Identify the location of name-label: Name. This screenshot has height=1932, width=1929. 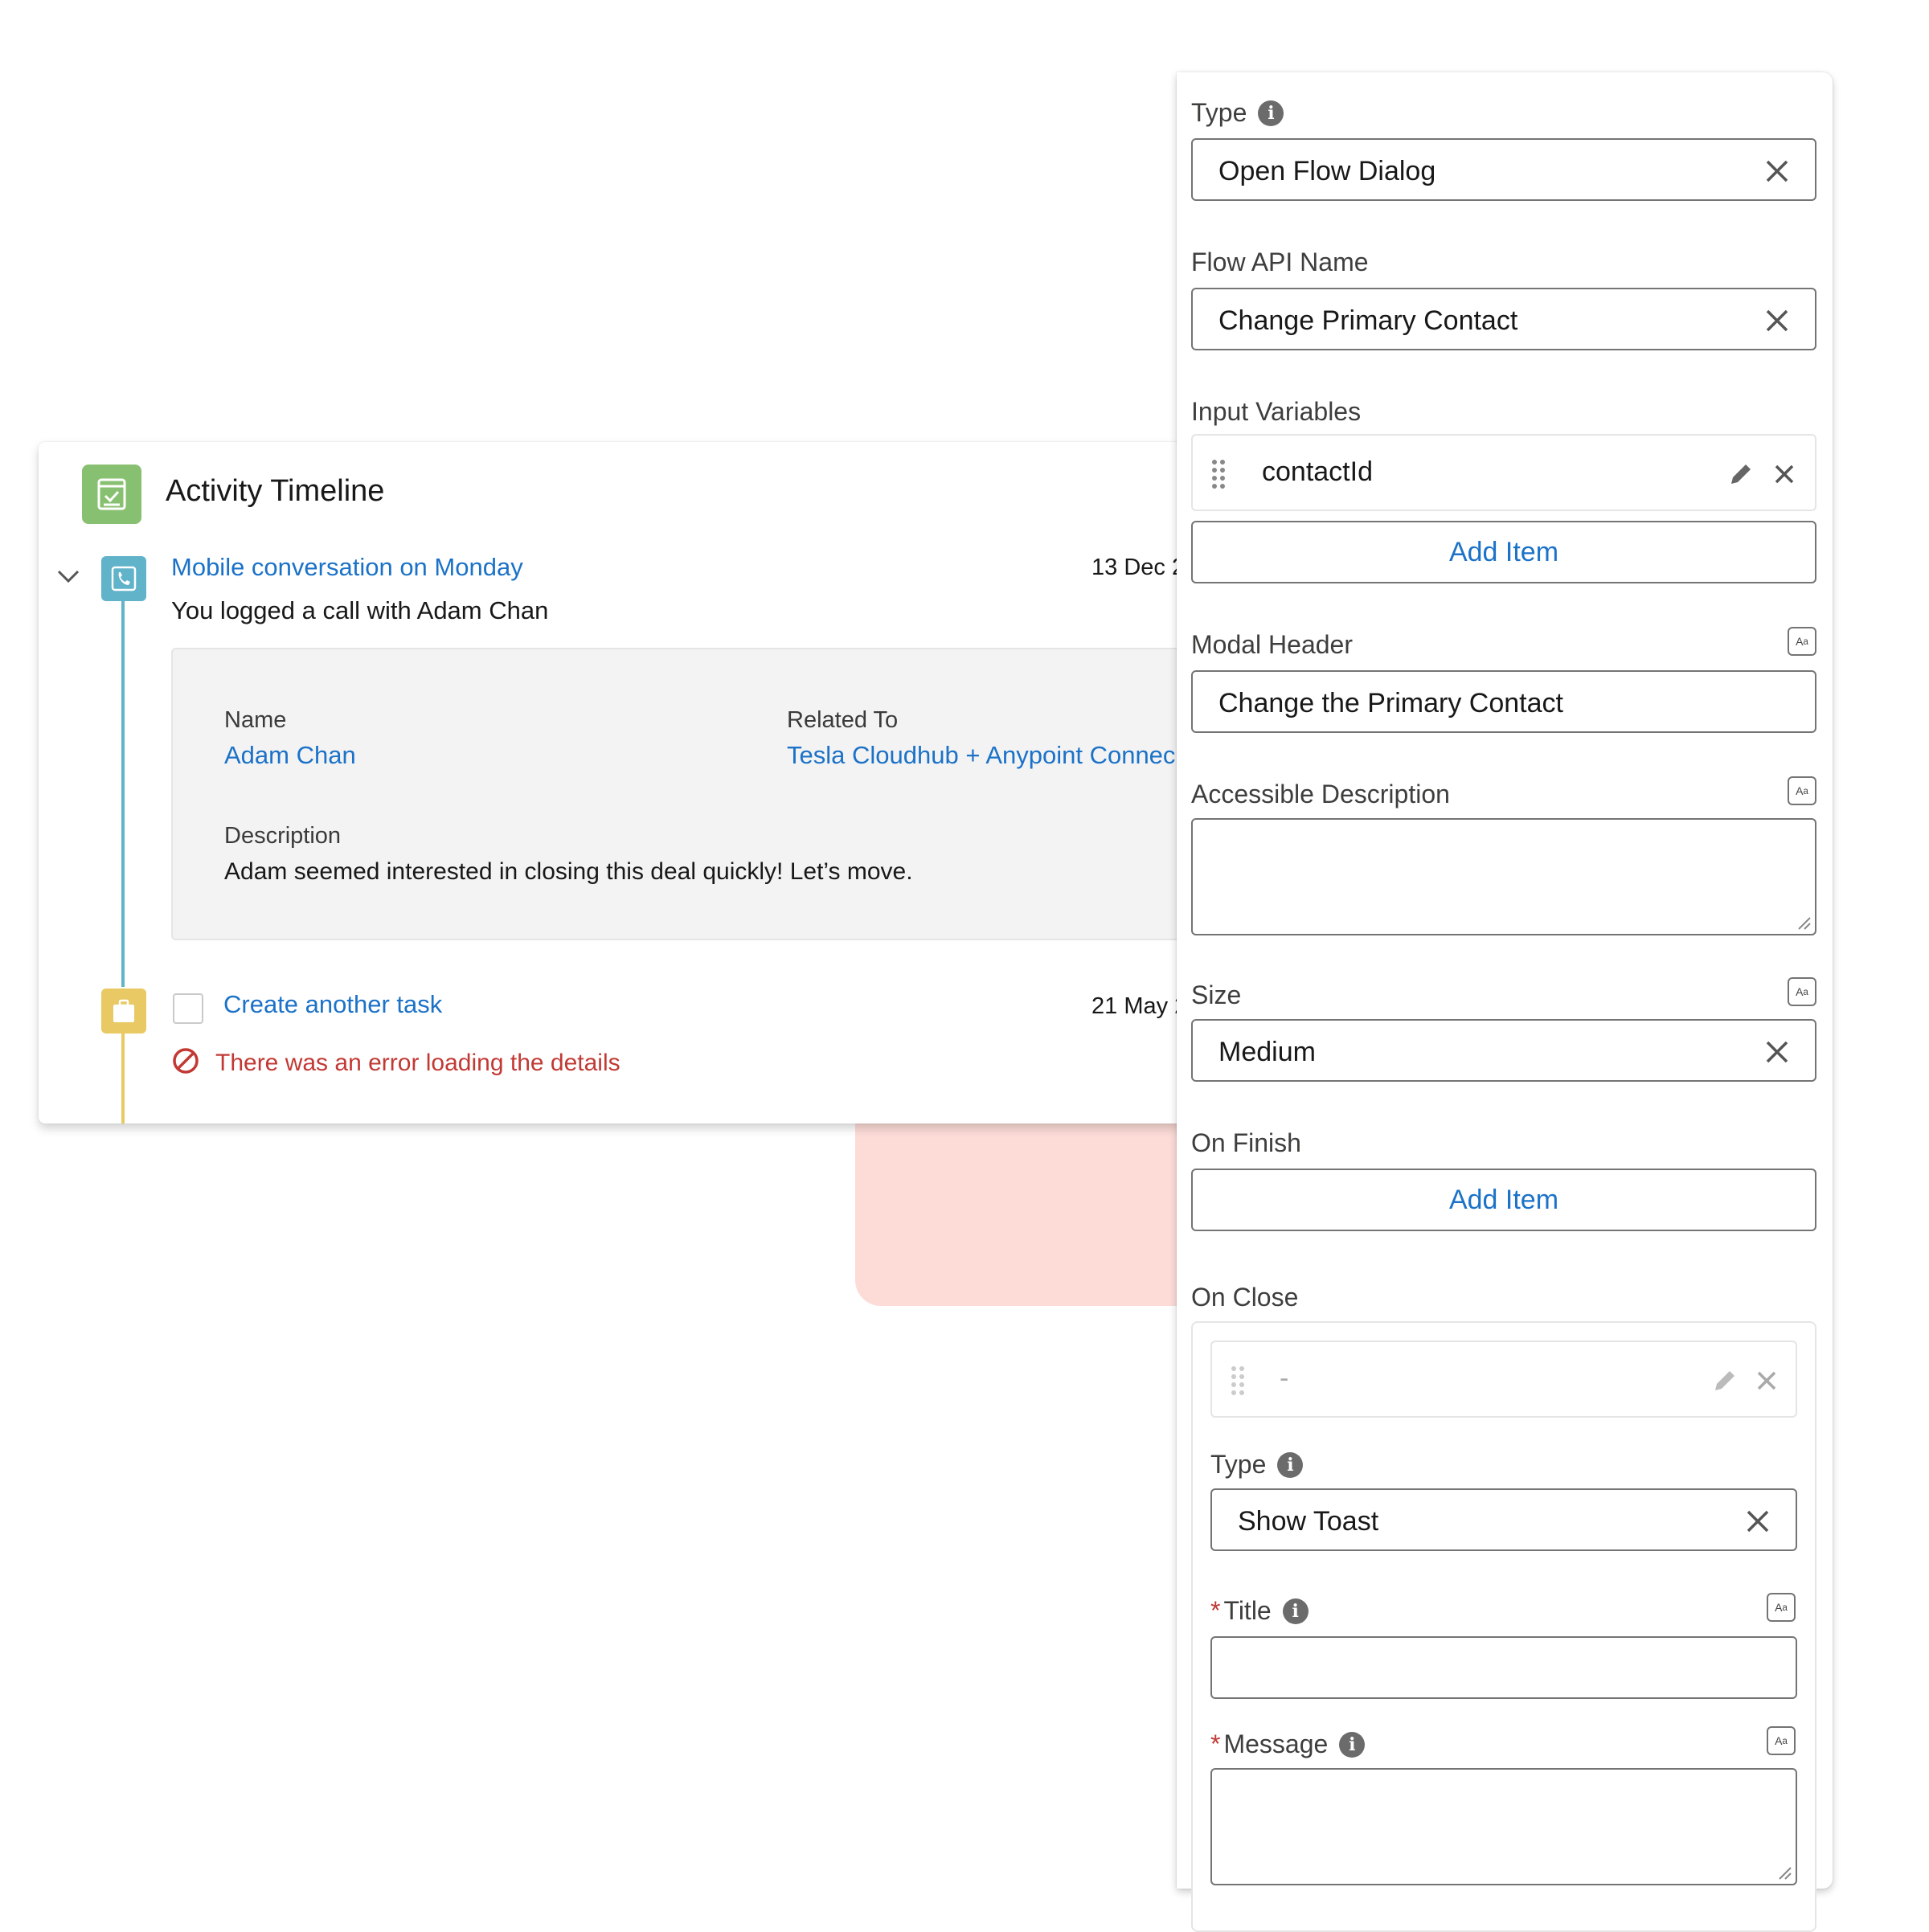
(255, 720).